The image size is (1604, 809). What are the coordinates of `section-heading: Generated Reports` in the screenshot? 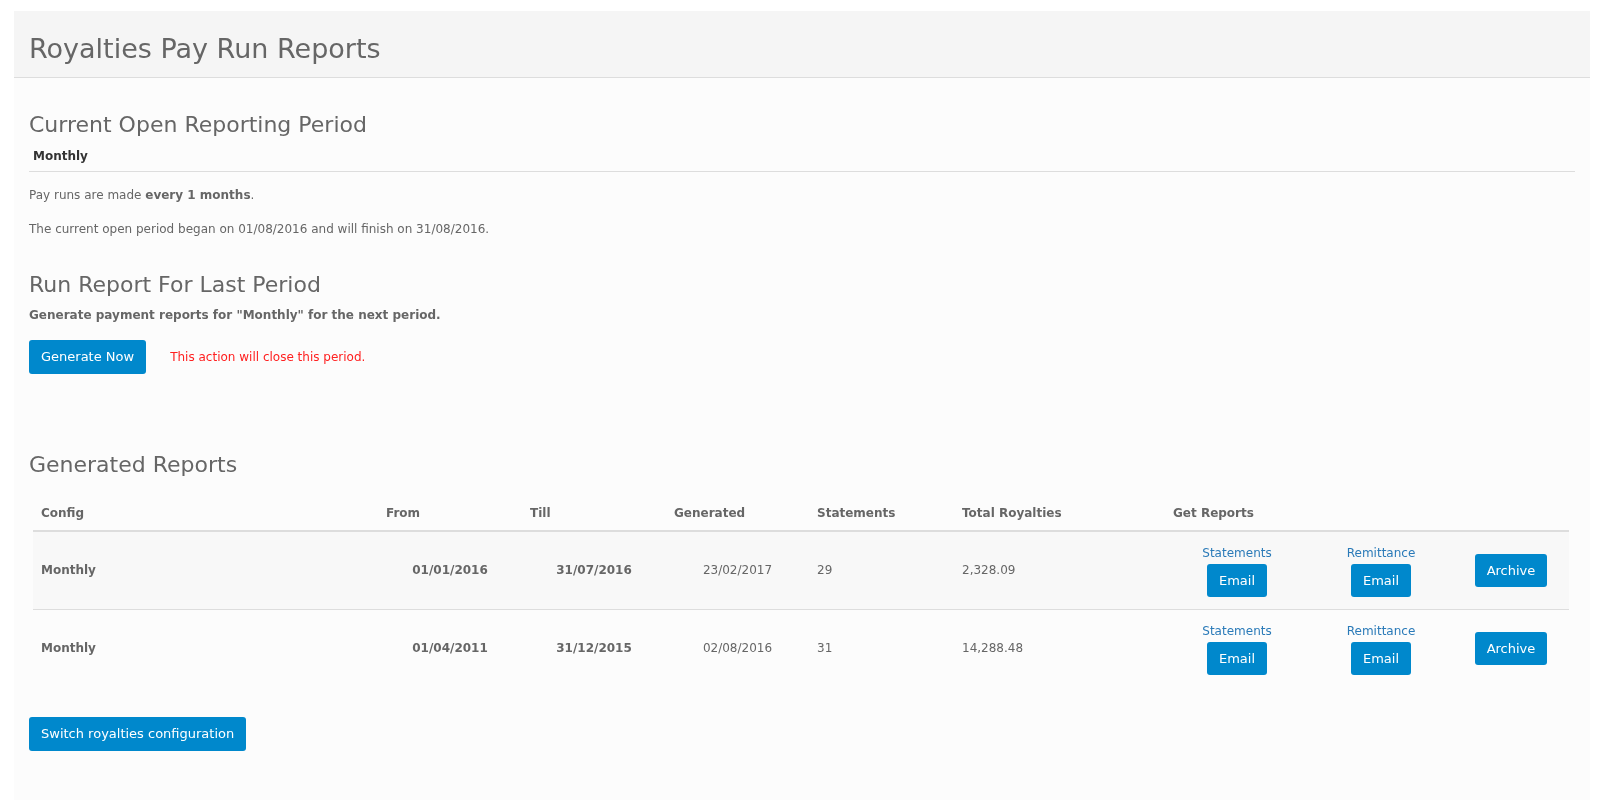 It's located at (134, 465).